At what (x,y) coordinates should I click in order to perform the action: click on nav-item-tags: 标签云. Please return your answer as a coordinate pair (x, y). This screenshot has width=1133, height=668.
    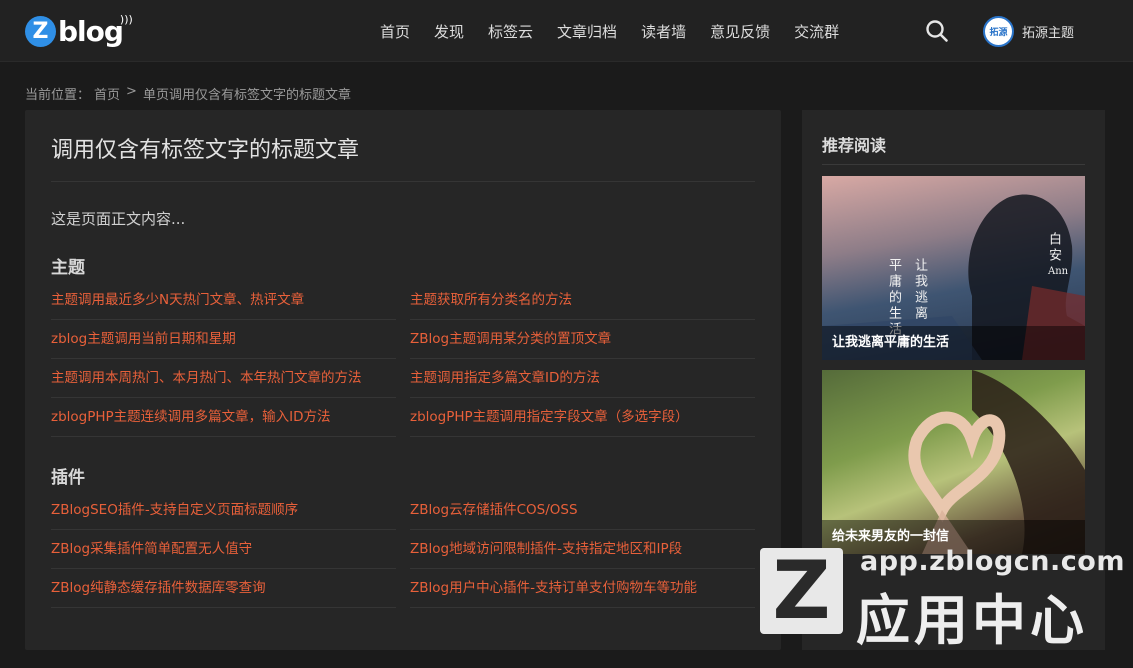
    Looking at the image, I should click on (510, 31).